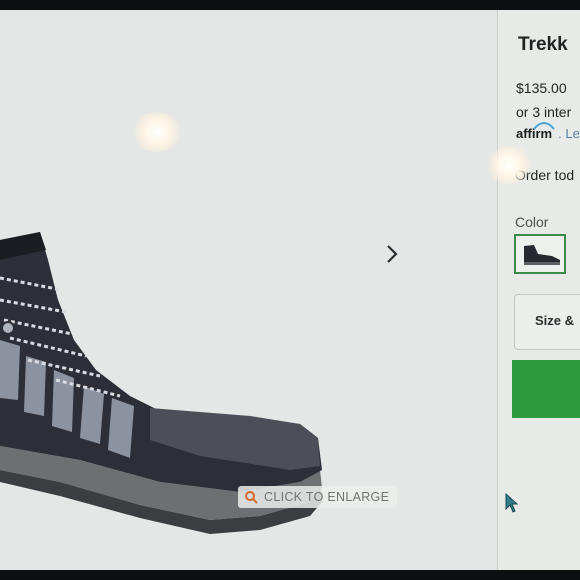 The height and width of the screenshot is (580, 580). Describe the element at coordinates (544, 112) in the screenshot. I see `installments-text: or 3 inter` at that location.